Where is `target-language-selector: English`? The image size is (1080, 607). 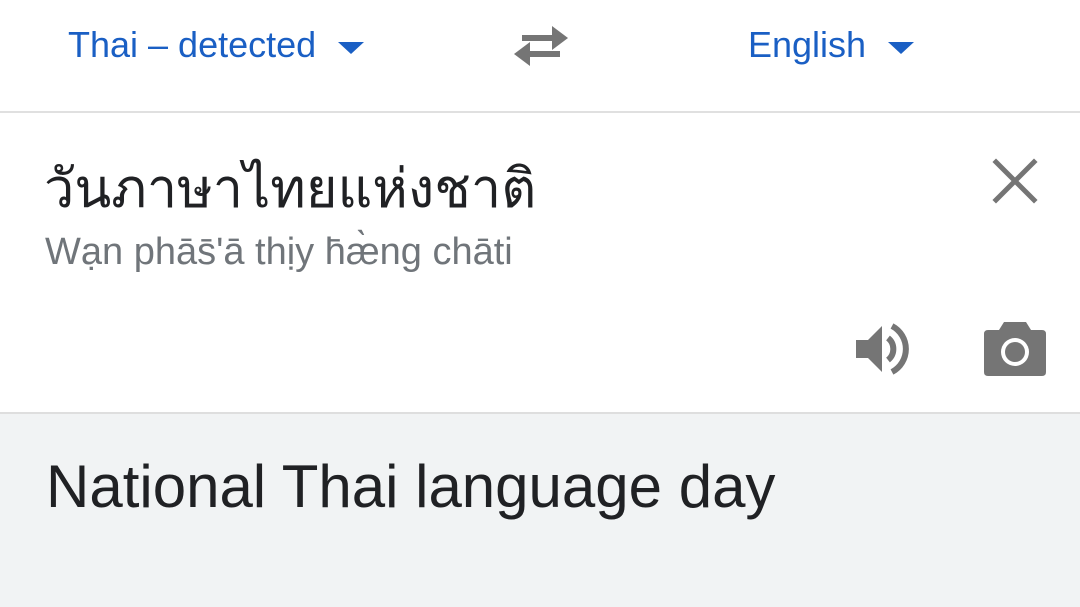 target-language-selector: English is located at coordinates (831, 45).